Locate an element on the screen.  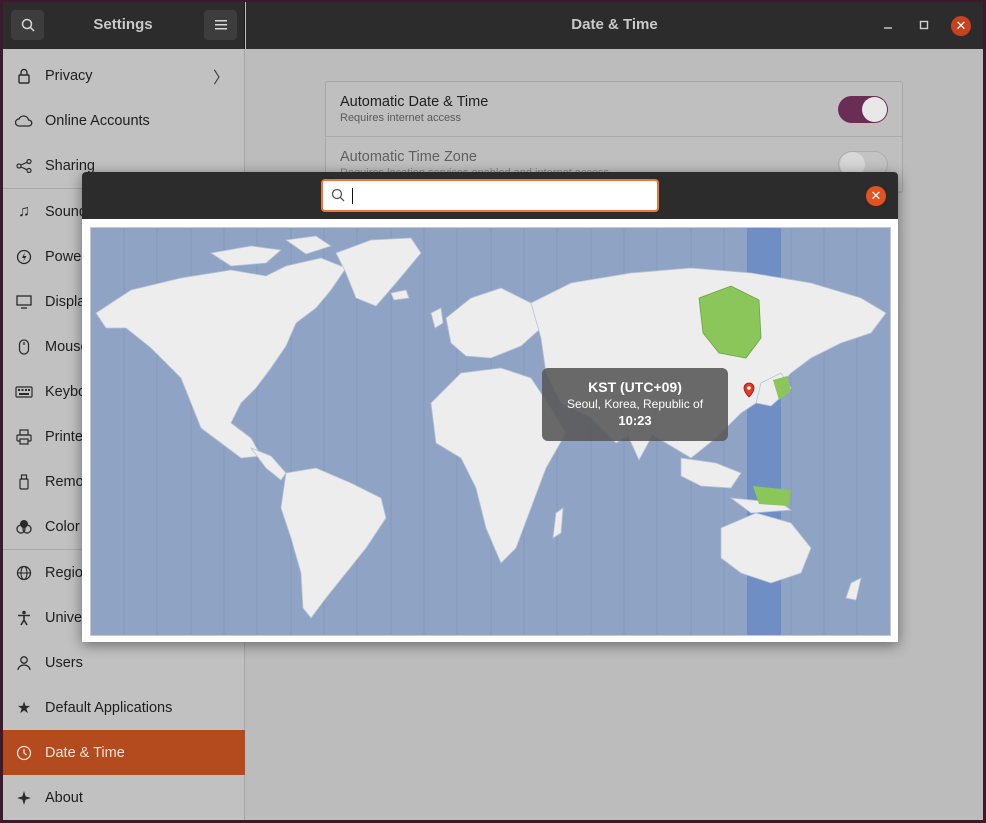
cloud-icon is located at coordinates (24, 120).